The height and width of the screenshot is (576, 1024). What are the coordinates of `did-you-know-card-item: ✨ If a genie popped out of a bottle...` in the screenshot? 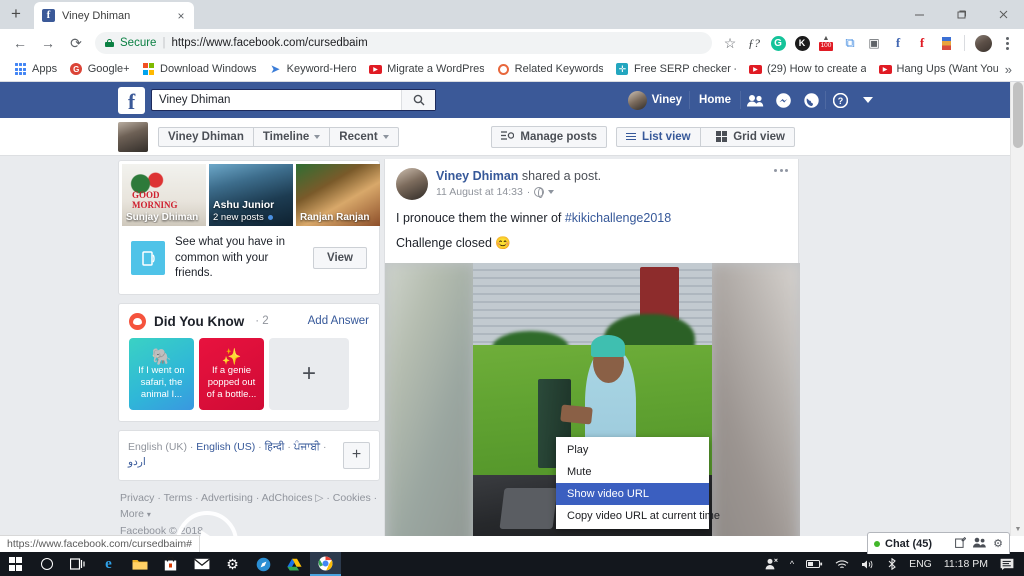 It's located at (231, 373).